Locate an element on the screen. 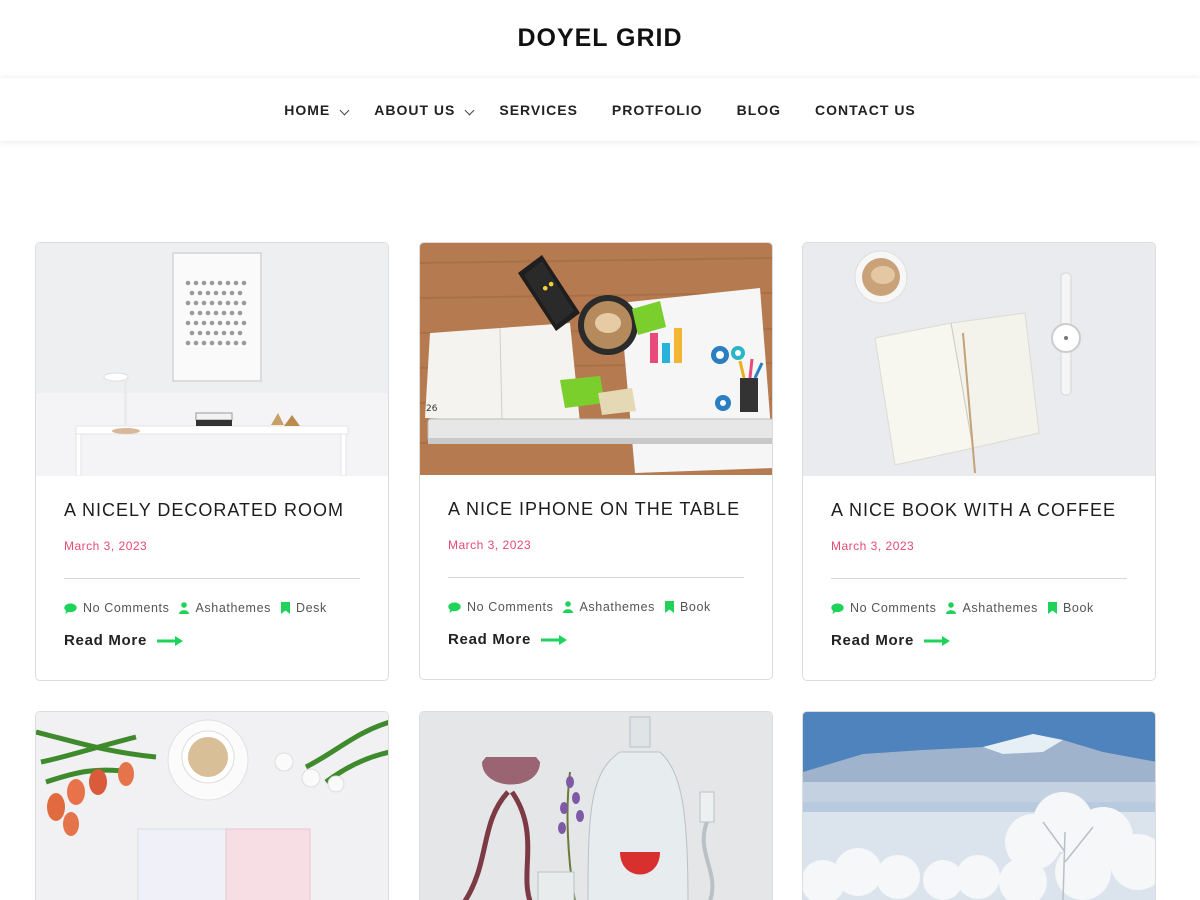 The width and height of the screenshot is (1200, 900). site-header: DOYEL GRID is located at coordinates (600, 38).